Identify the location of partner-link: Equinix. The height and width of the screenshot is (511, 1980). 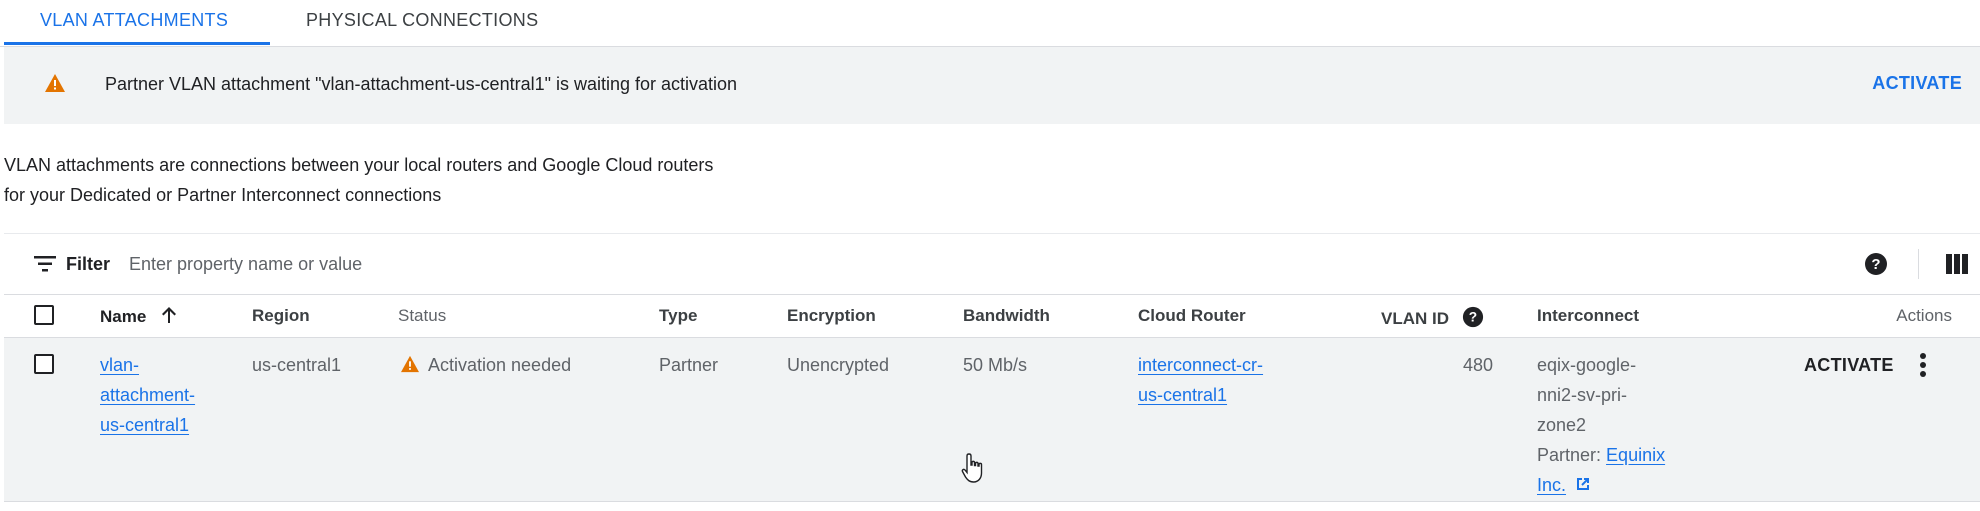
(1635, 455).